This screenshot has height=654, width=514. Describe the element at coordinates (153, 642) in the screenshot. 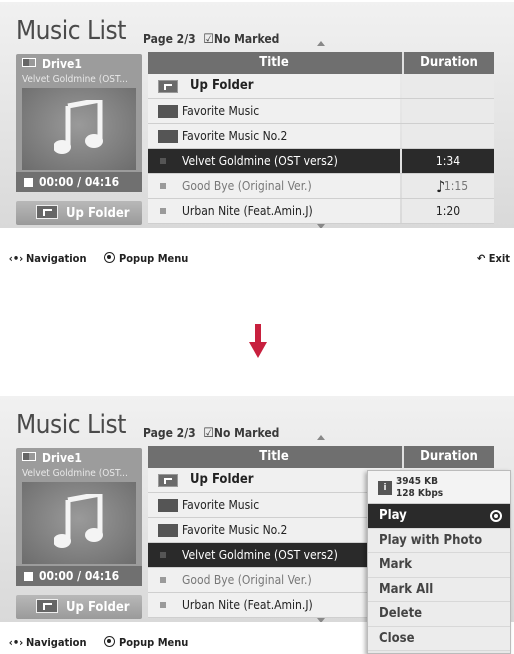

I see `popup-menu-hint: Popup Menu` at that location.